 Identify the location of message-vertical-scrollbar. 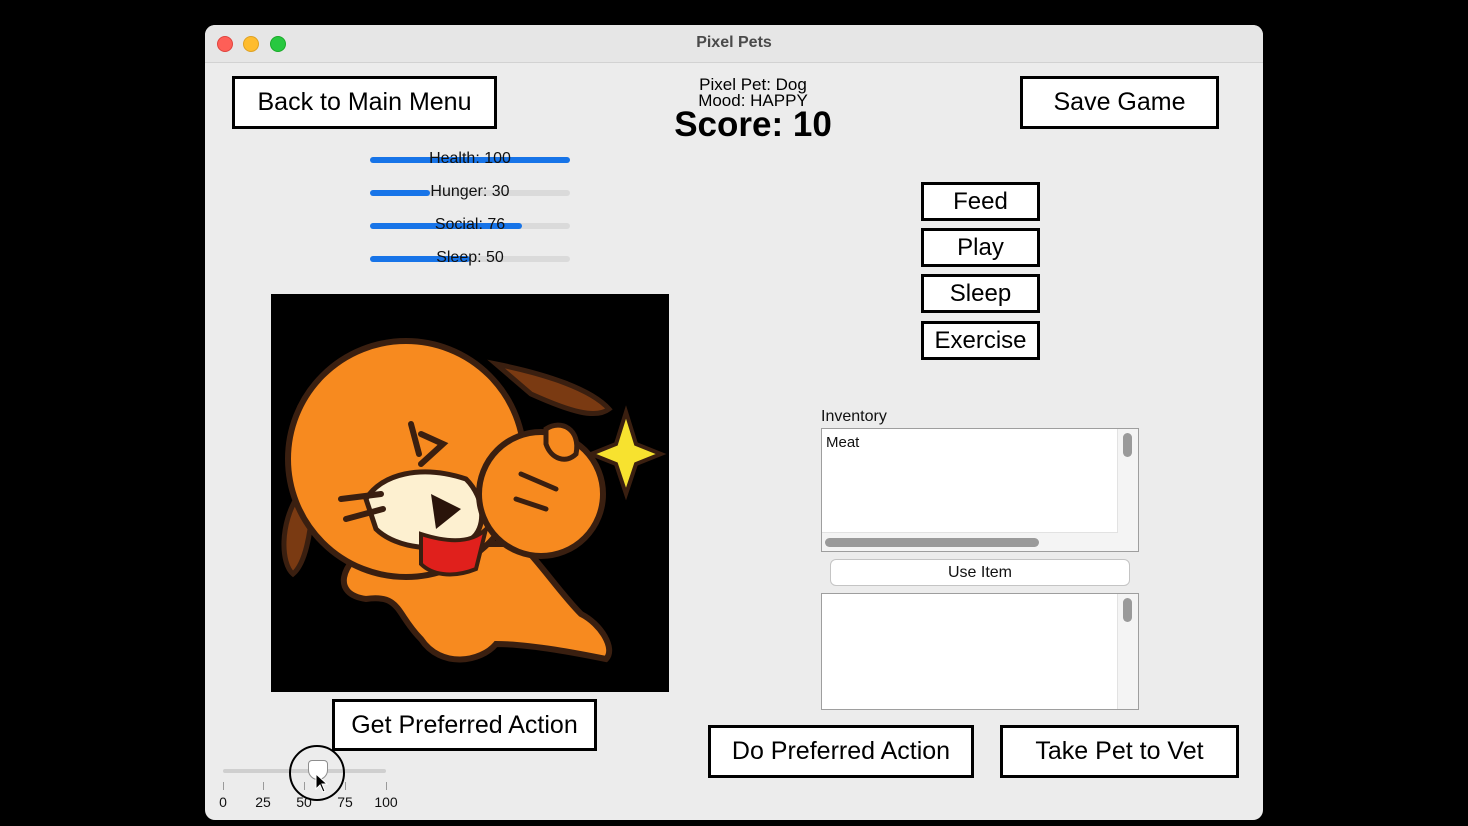
(1127, 651).